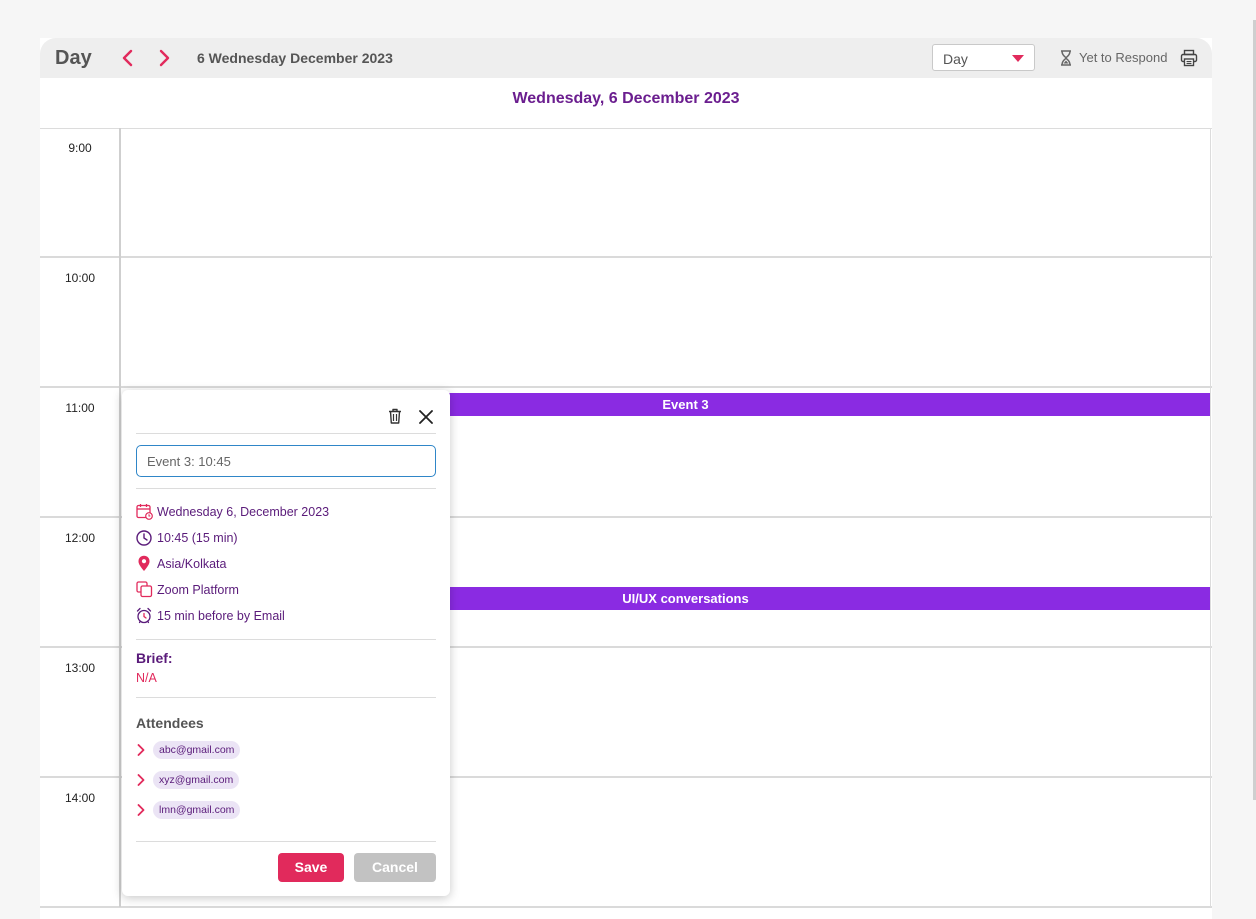 The height and width of the screenshot is (919, 1256). I want to click on next-button, so click(164, 58).